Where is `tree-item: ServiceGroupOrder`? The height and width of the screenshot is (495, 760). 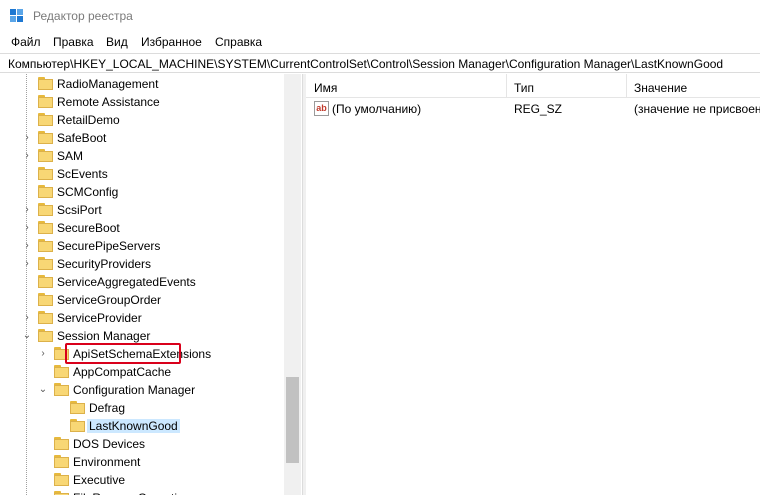 tree-item: ServiceGroupOrder is located at coordinates (142, 300).